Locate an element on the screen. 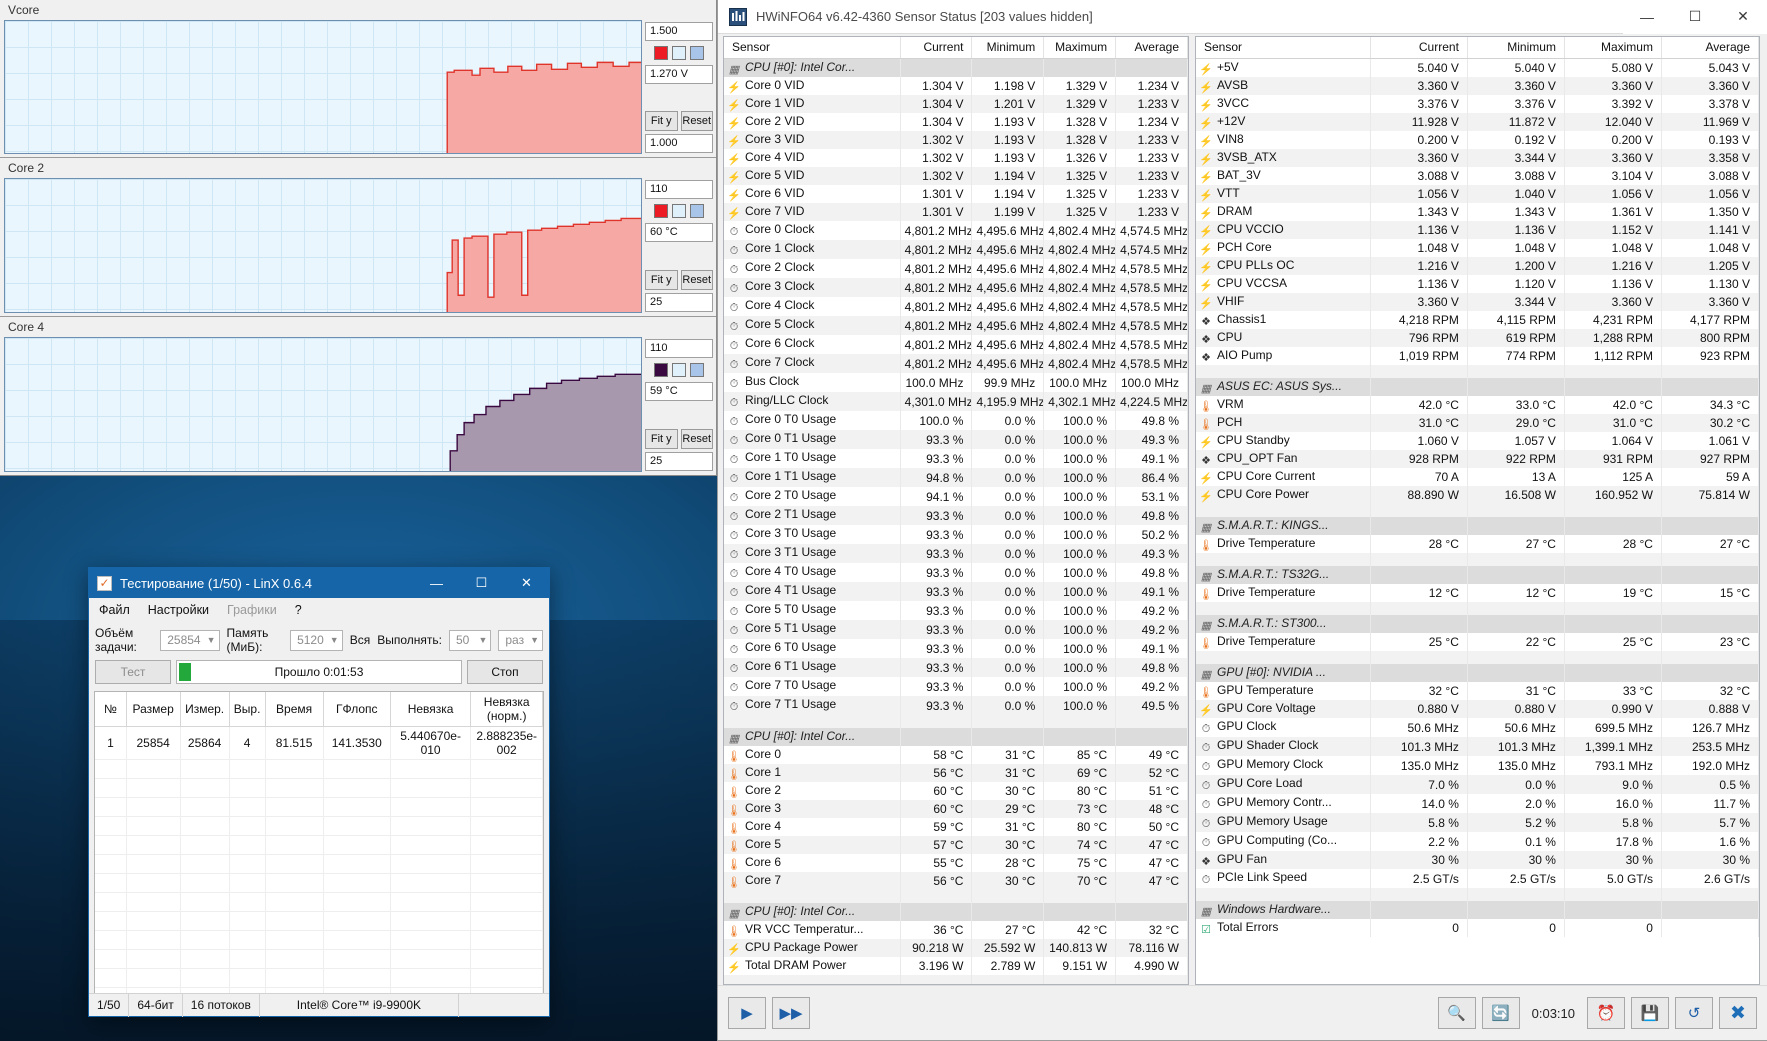 This screenshot has width=1767, height=1041. graph-ymin-core2: 25 is located at coordinates (679, 302).